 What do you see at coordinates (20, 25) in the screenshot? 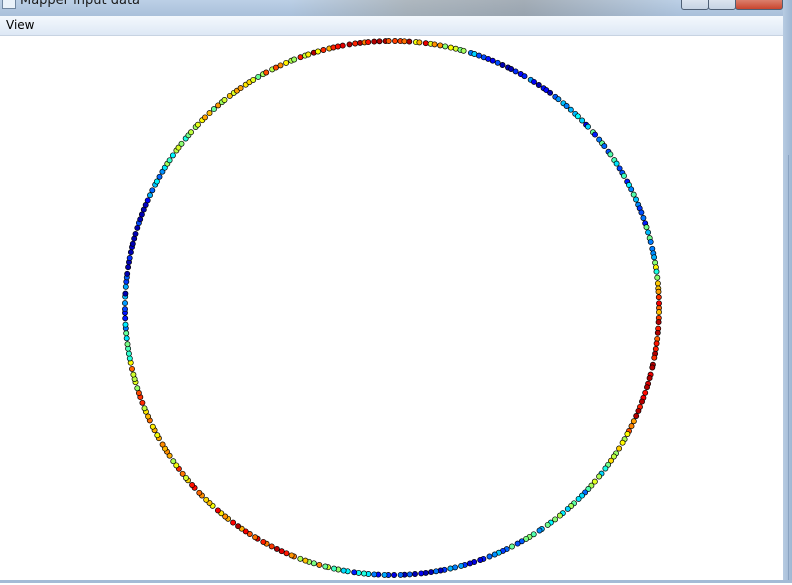
I see `menu-view: View` at bounding box center [20, 25].